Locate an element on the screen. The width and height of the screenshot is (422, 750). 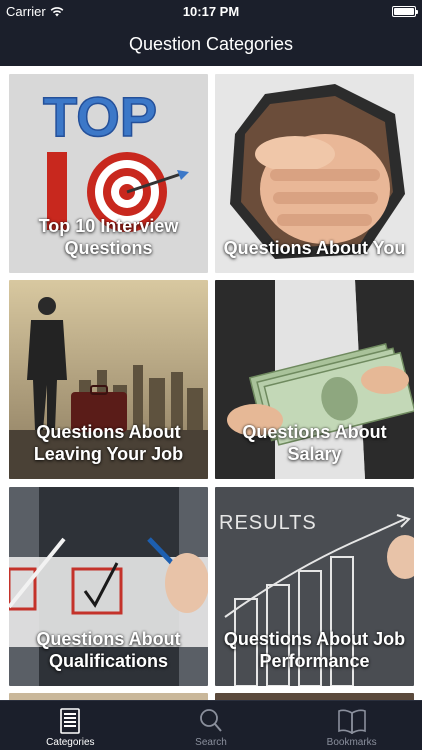
category-tile-about-you: Questions About You is located at coordinates (314, 173).